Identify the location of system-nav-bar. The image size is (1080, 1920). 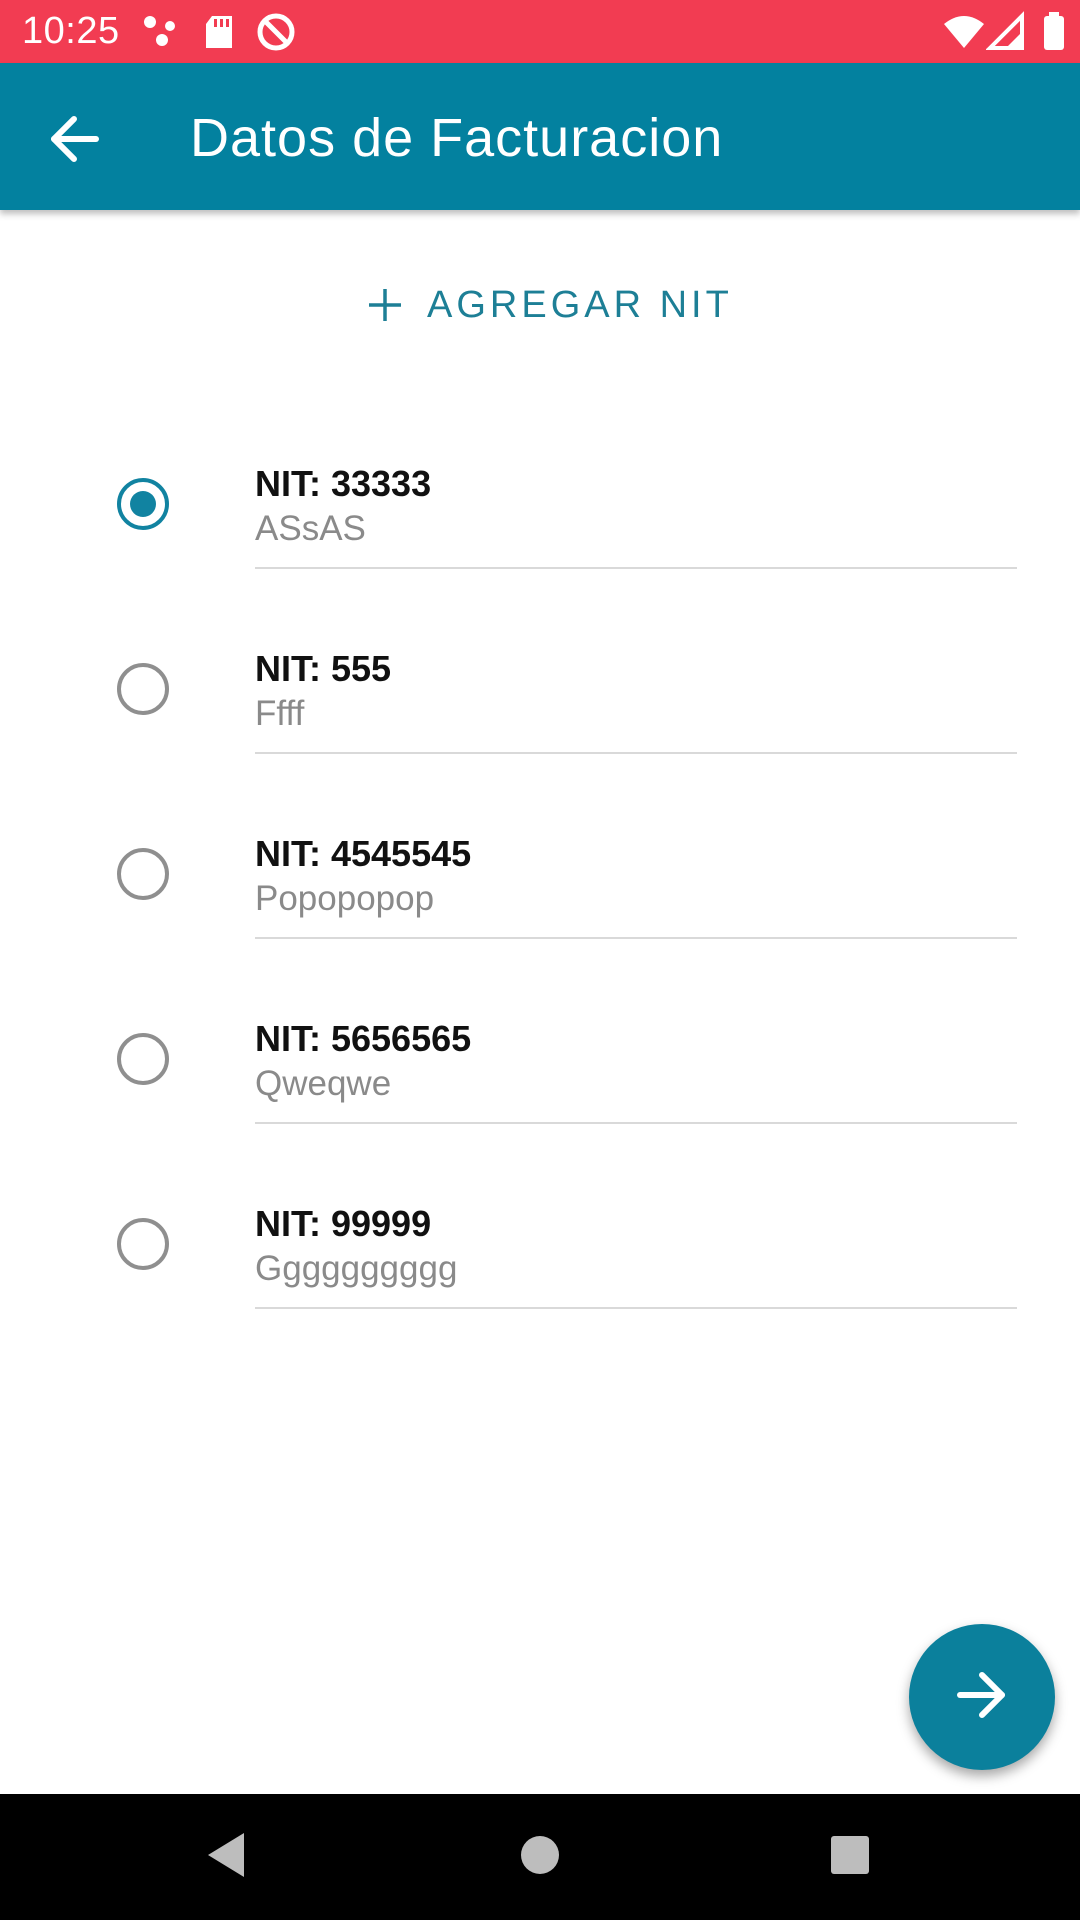
(540, 1857).